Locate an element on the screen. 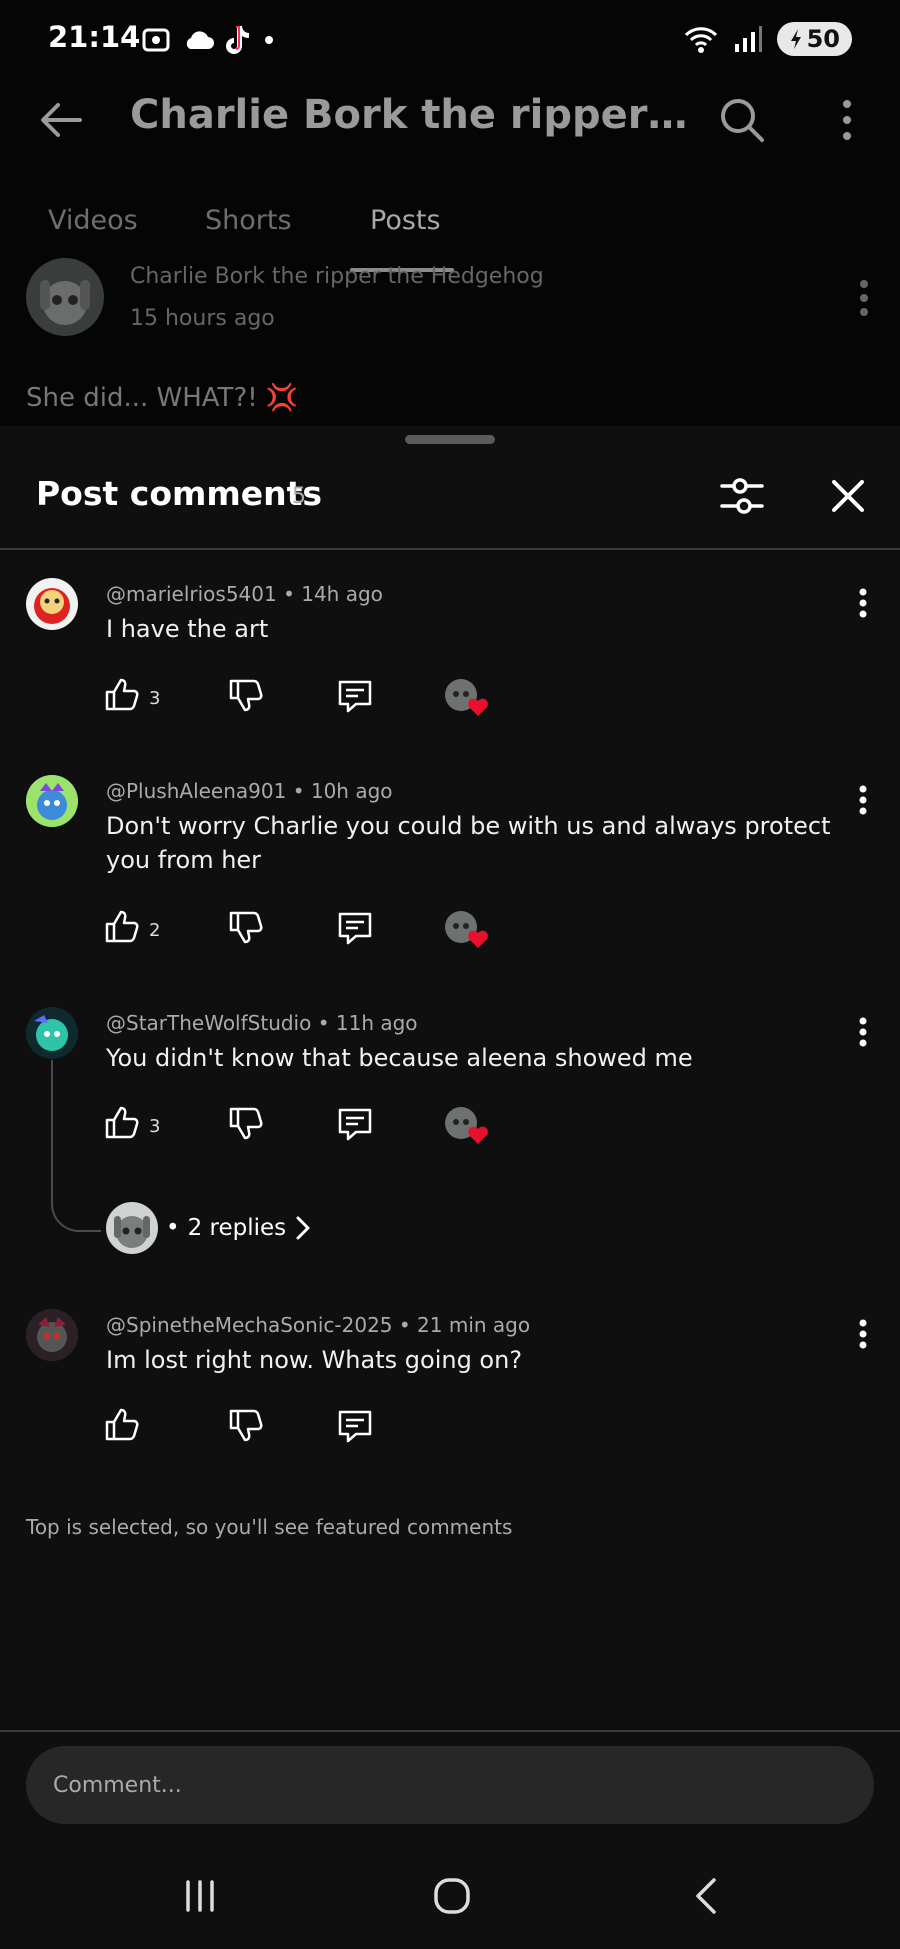 This screenshot has height=1949, width=900. arrow-left-icon is located at coordinates (61, 120).